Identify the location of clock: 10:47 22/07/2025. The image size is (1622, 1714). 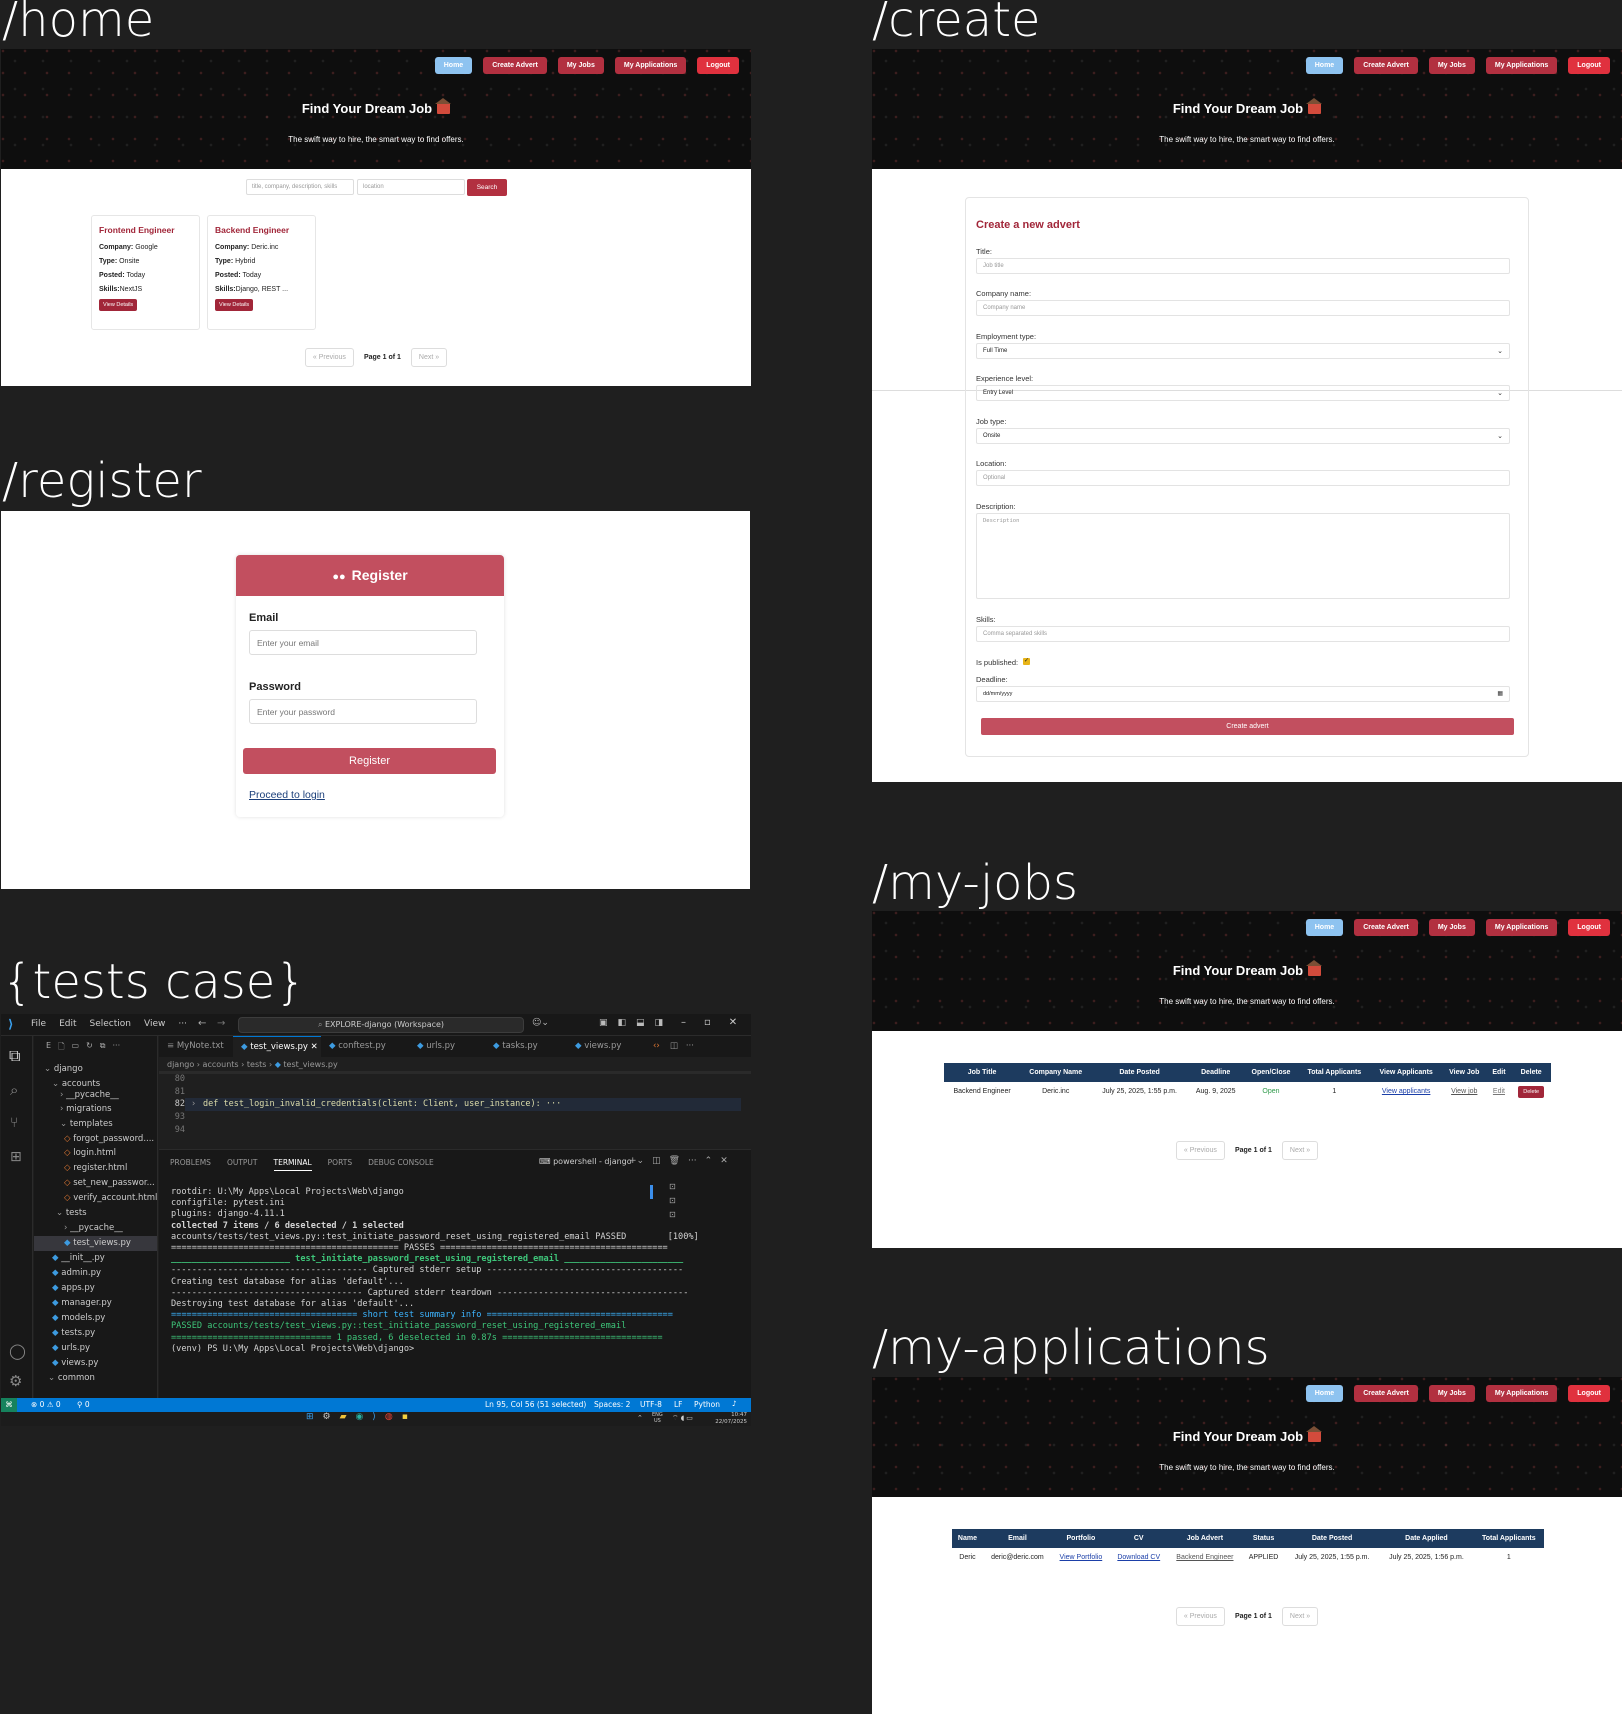
(726, 1419).